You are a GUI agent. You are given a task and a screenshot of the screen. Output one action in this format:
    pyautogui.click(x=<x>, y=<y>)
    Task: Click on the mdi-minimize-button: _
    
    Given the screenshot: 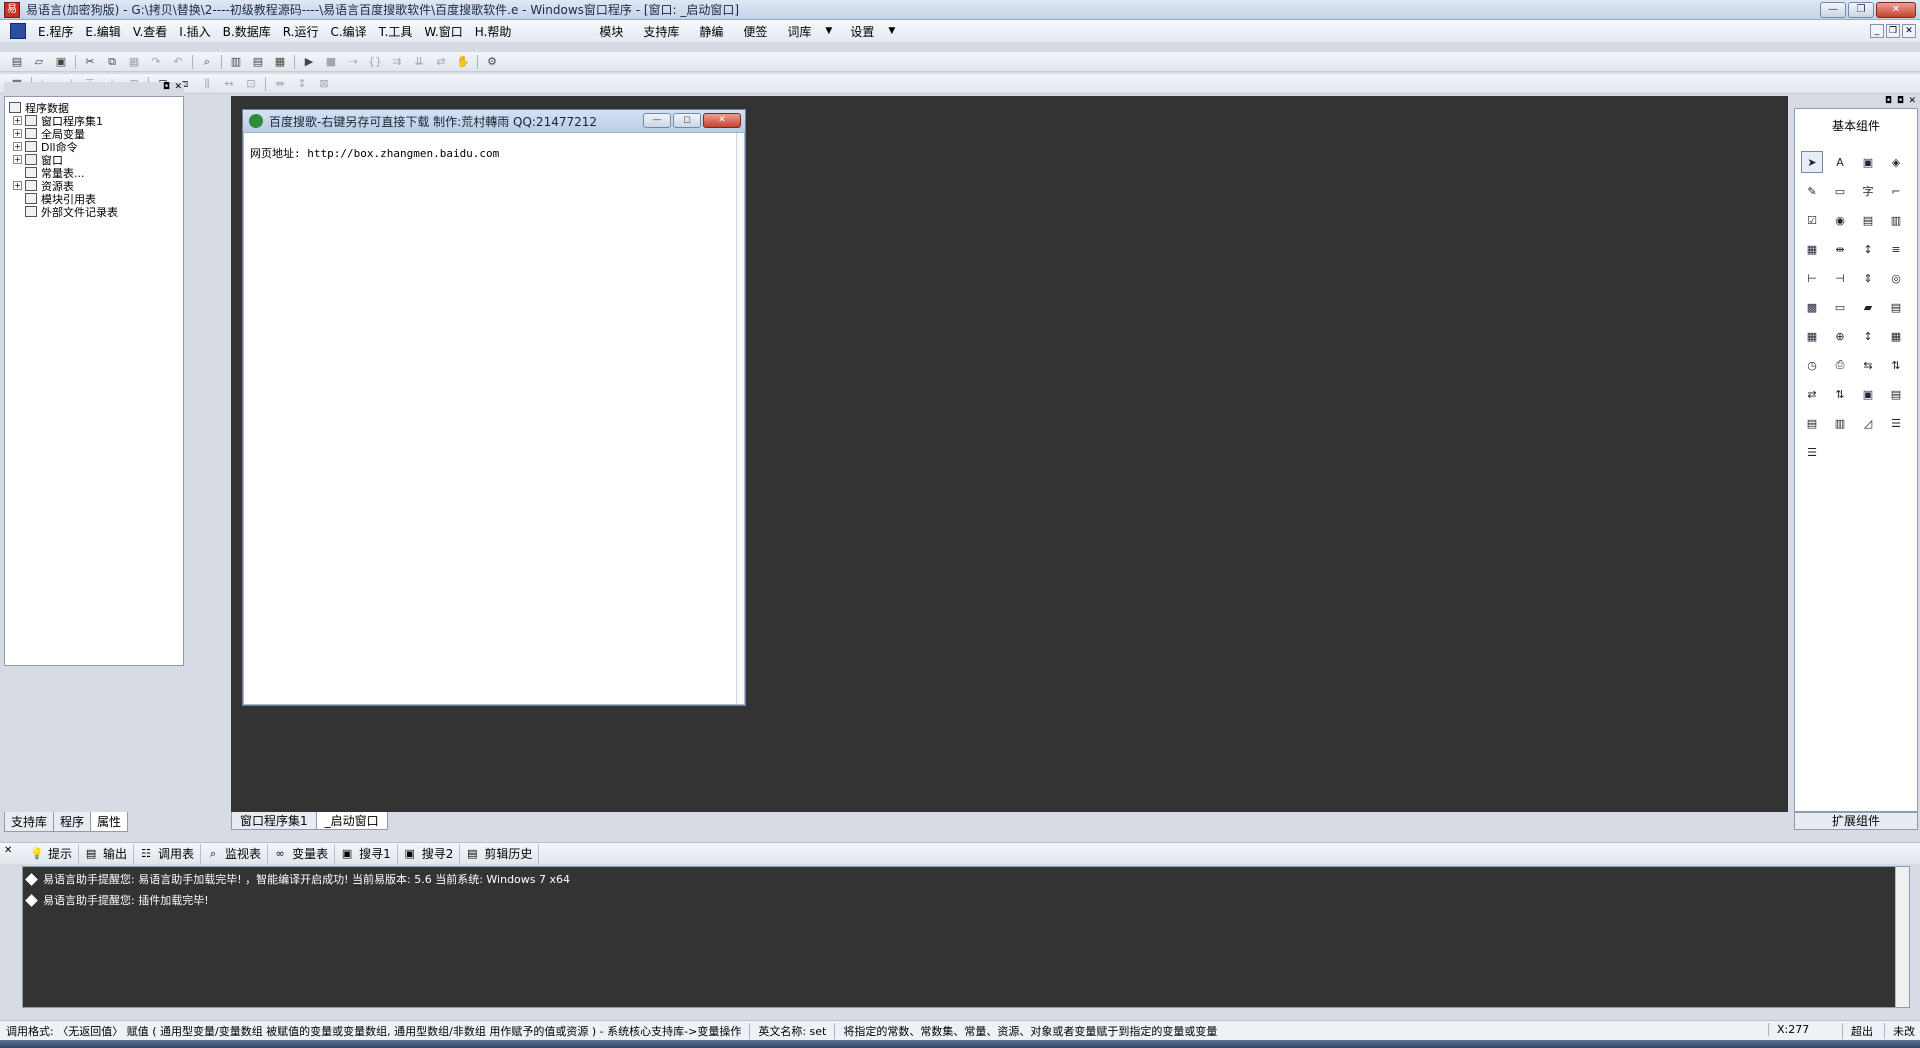 What is the action you would take?
    pyautogui.click(x=1877, y=31)
    